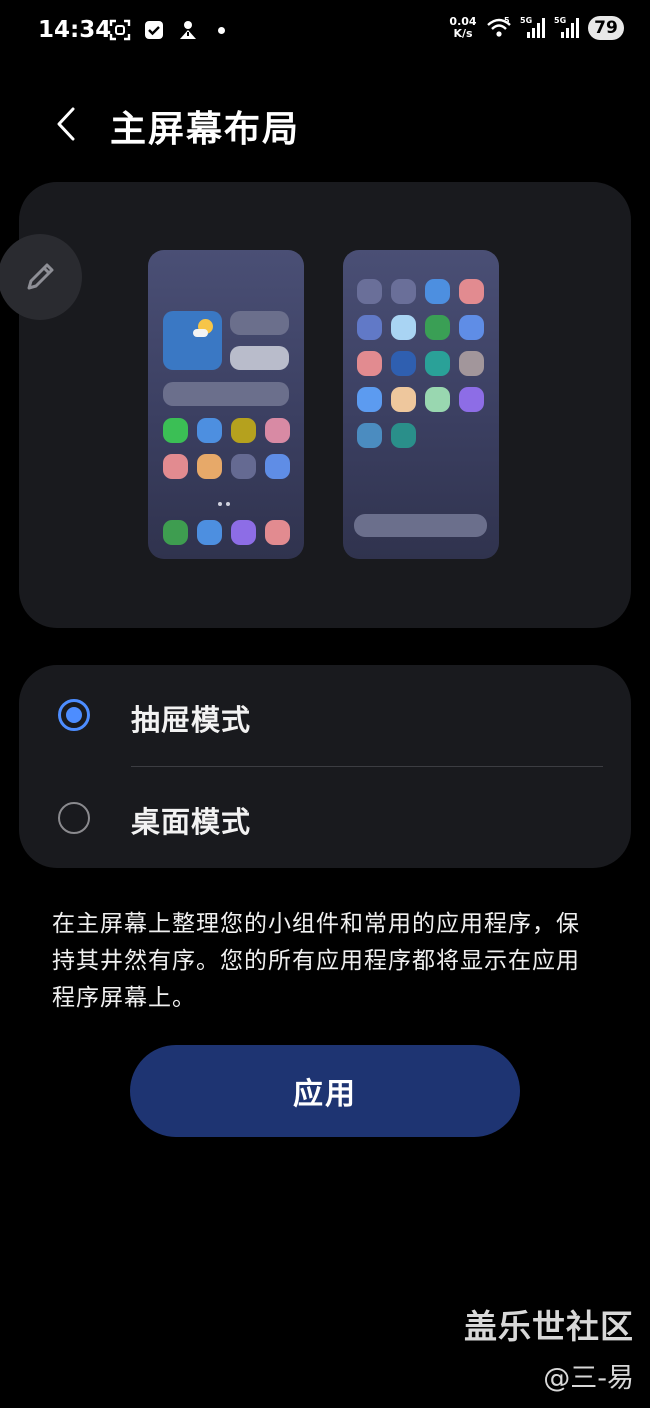 The width and height of the screenshot is (650, 1408). I want to click on status-left-icons, so click(166, 30).